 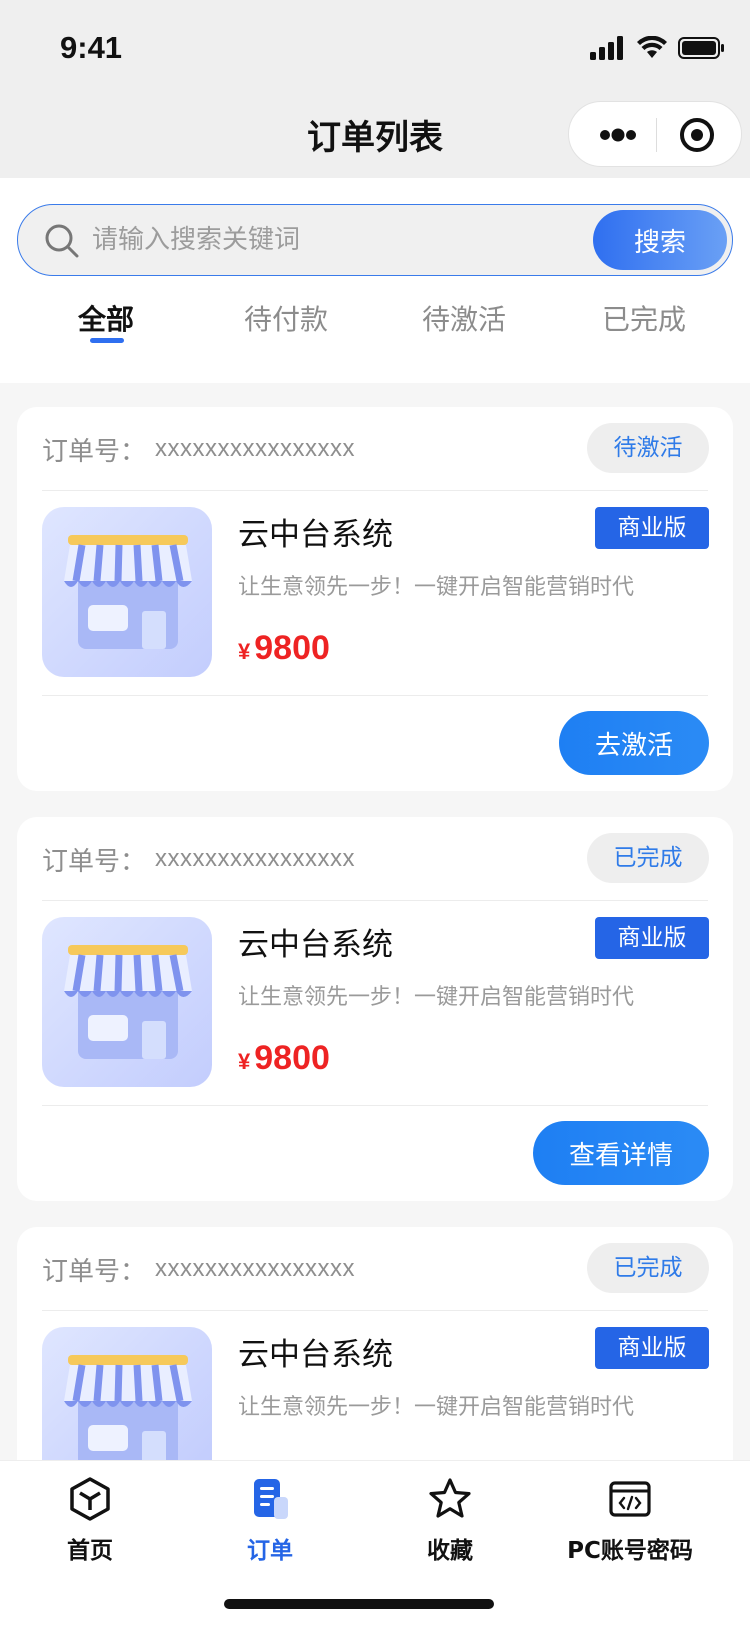 I want to click on tabbar-label: 收藏, so click(x=450, y=1551).